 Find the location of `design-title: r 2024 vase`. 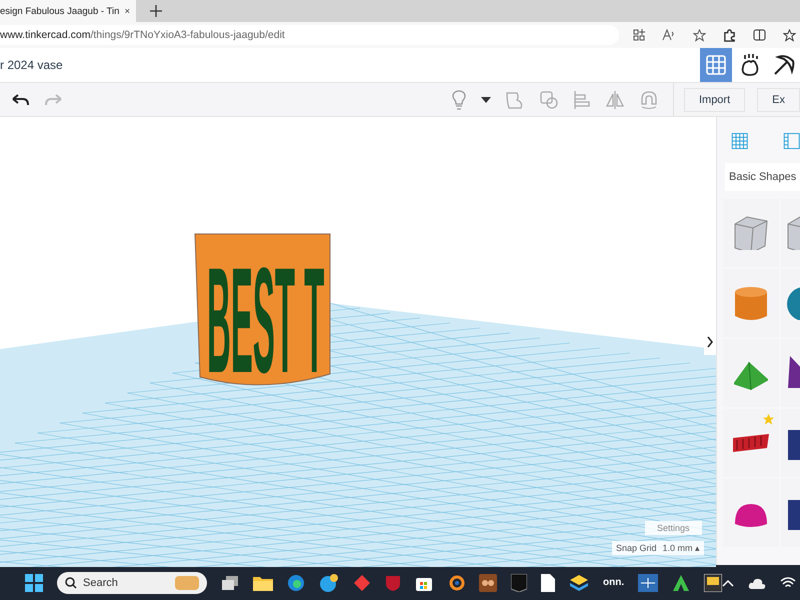

design-title: r 2024 vase is located at coordinates (31, 65).